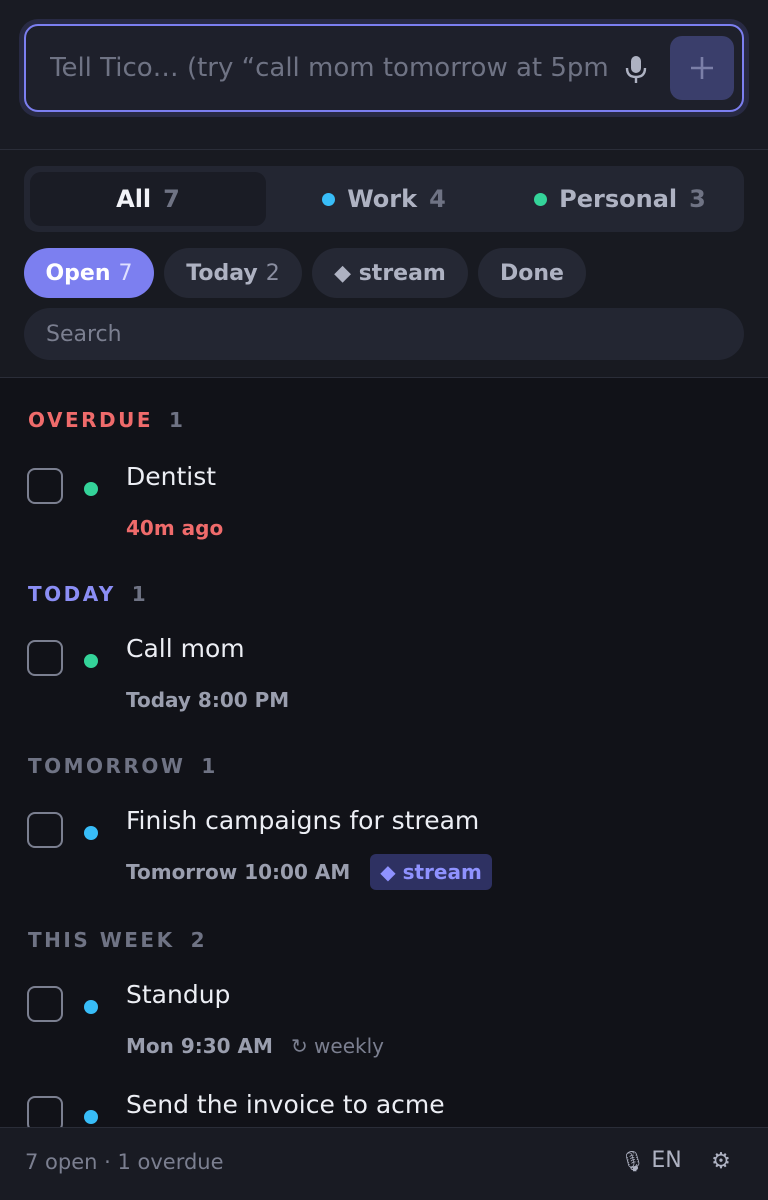  Describe the element at coordinates (171, 199) in the screenshot. I see `tab-count: 7` at that location.